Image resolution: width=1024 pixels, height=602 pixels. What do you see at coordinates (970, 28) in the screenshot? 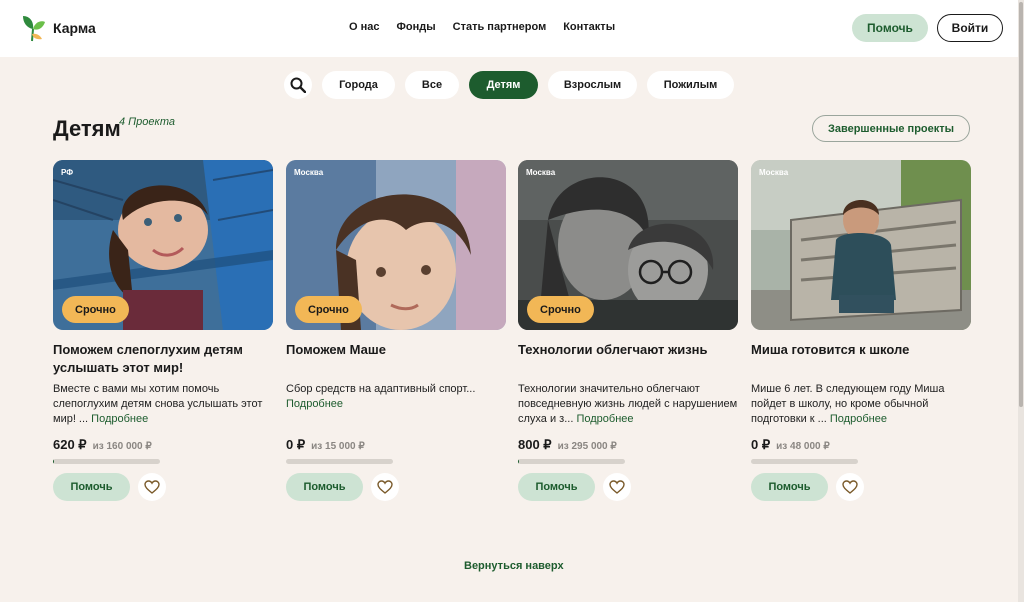
I see `login-button: Войти` at bounding box center [970, 28].